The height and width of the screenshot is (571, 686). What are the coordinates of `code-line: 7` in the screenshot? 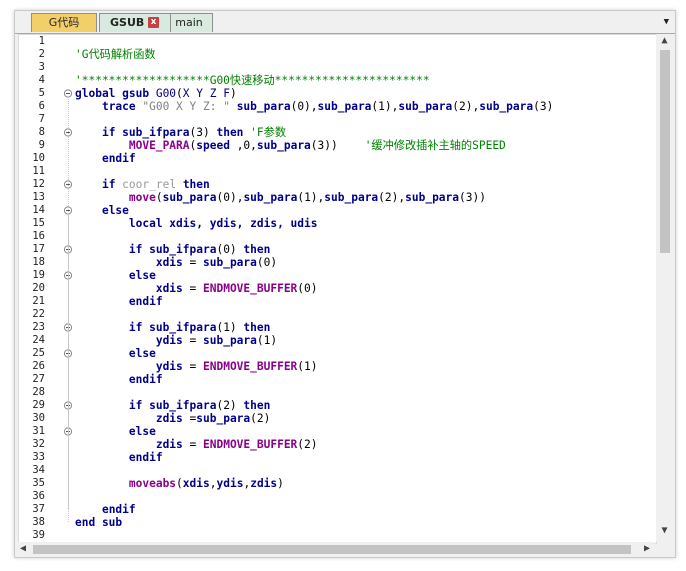 It's located at (337, 119).